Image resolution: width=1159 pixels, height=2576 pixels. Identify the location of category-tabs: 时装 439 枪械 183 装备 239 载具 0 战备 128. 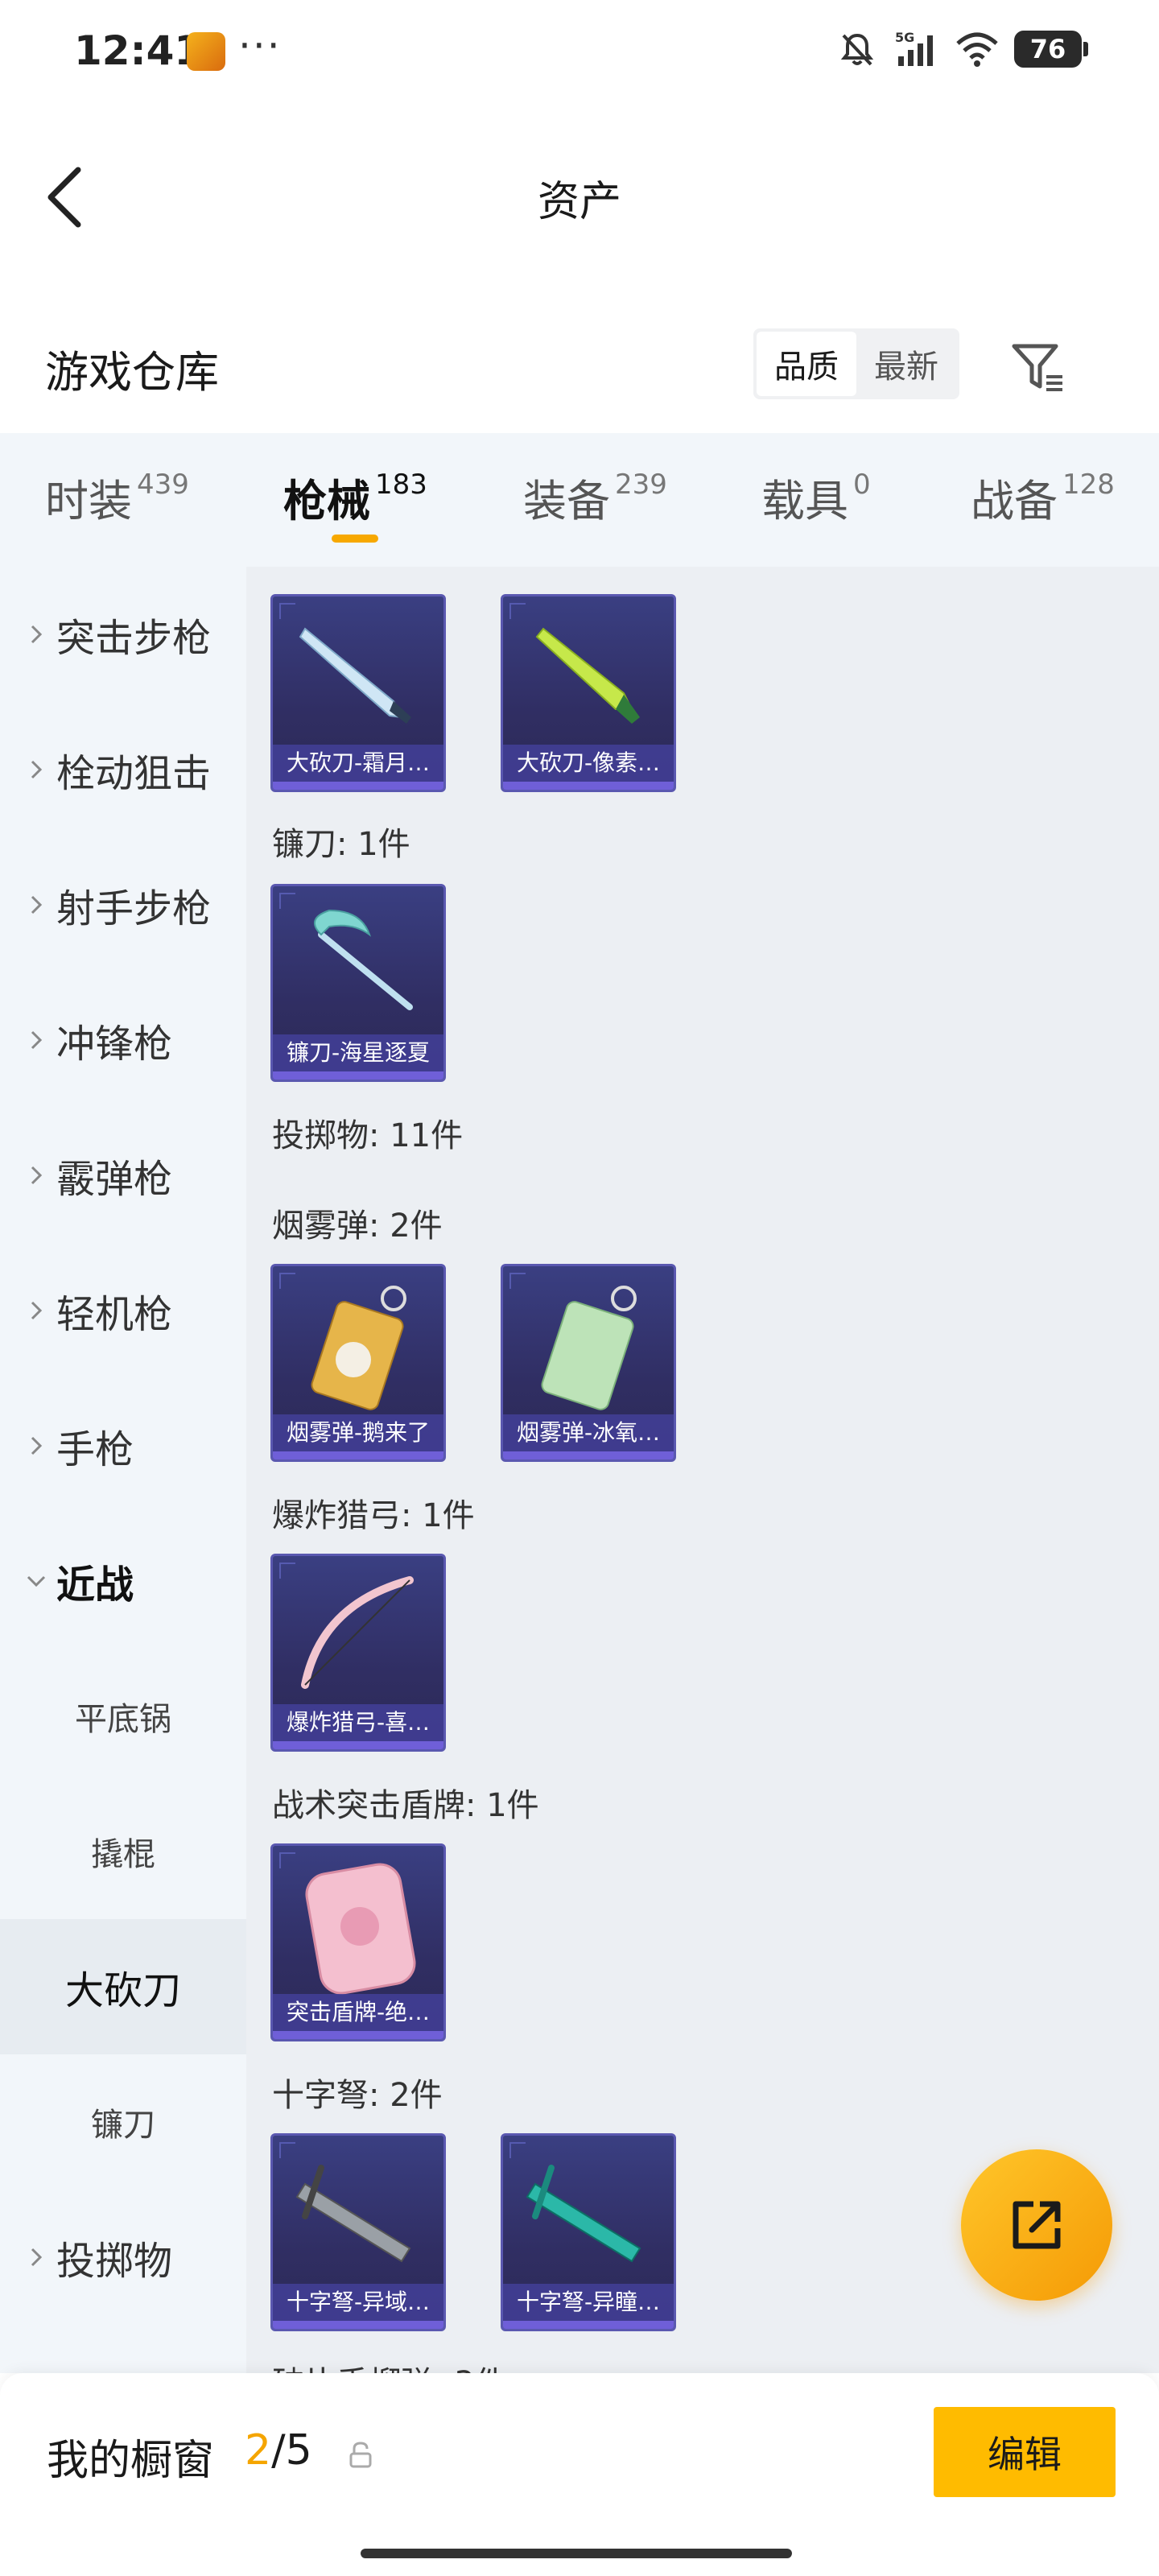
(579, 500).